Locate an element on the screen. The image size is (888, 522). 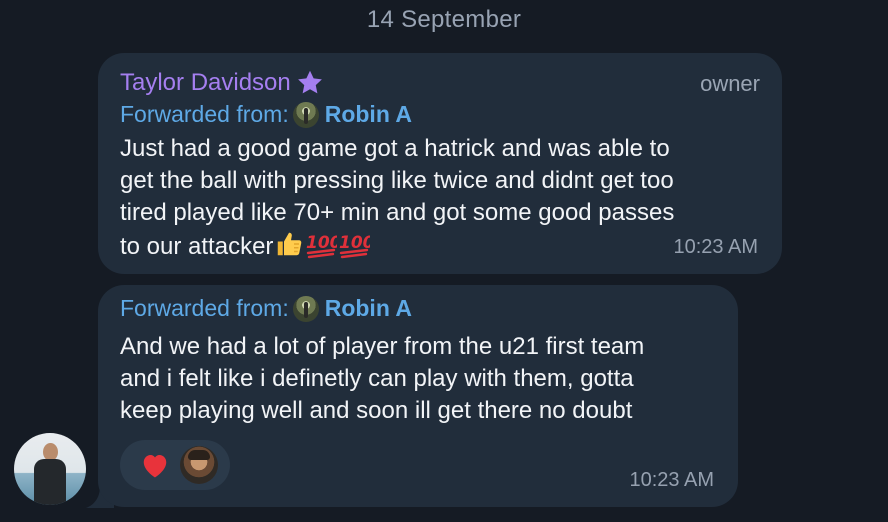
avatar is located at coordinates (50, 469).